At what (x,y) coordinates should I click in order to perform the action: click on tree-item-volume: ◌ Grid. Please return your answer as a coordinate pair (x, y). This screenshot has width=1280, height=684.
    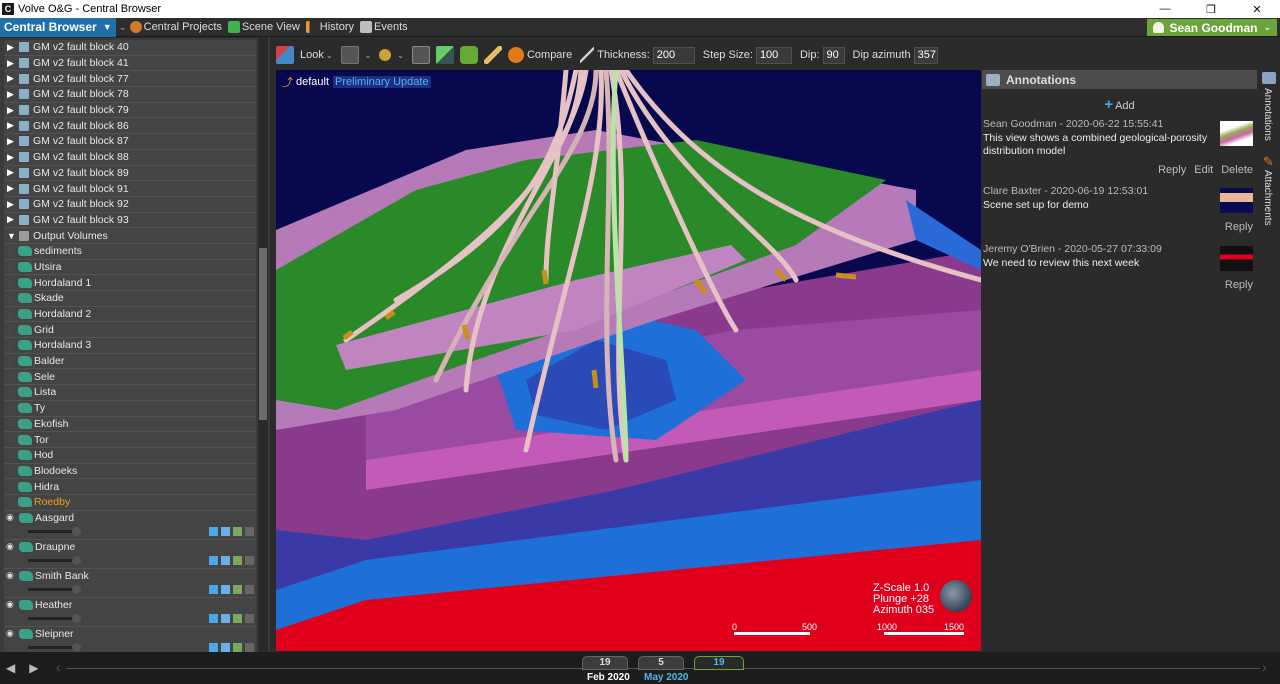
    Looking at the image, I should click on (130, 330).